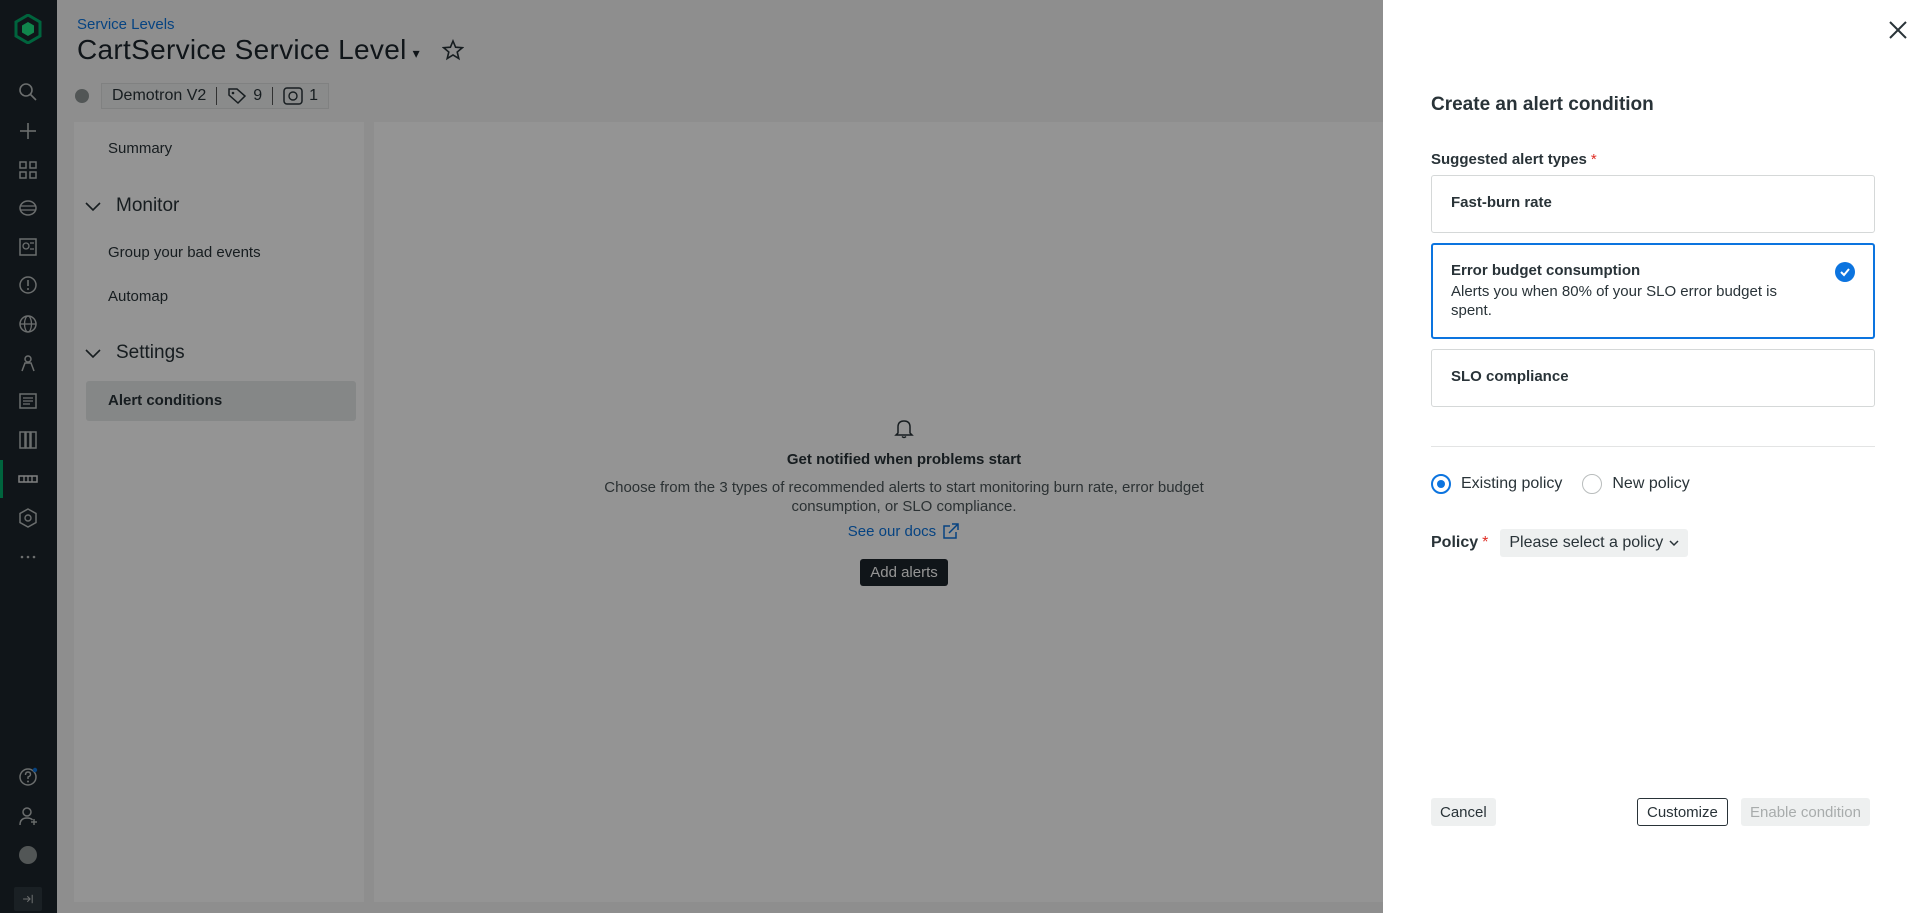 The height and width of the screenshot is (913, 1920). What do you see at coordinates (1546, 270) in the screenshot?
I see `card-title: Error budget consumption` at bounding box center [1546, 270].